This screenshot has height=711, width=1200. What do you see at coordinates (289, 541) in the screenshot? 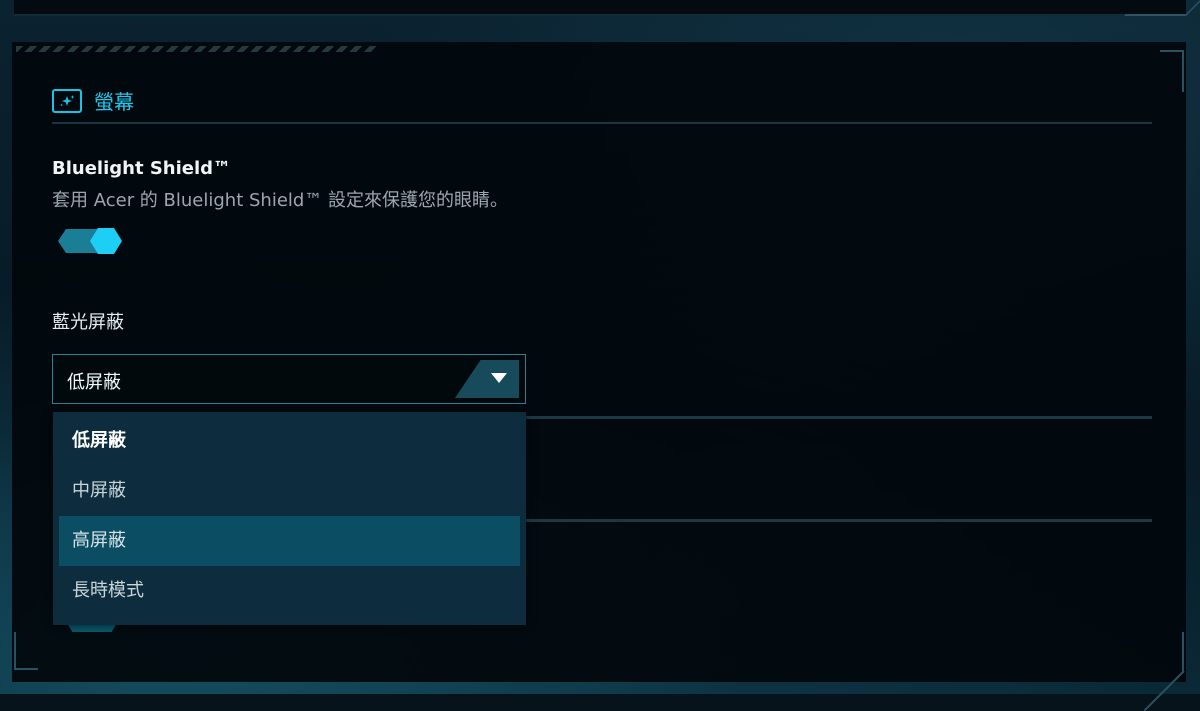
I see `dropdown-option-high: 高屏蔽` at bounding box center [289, 541].